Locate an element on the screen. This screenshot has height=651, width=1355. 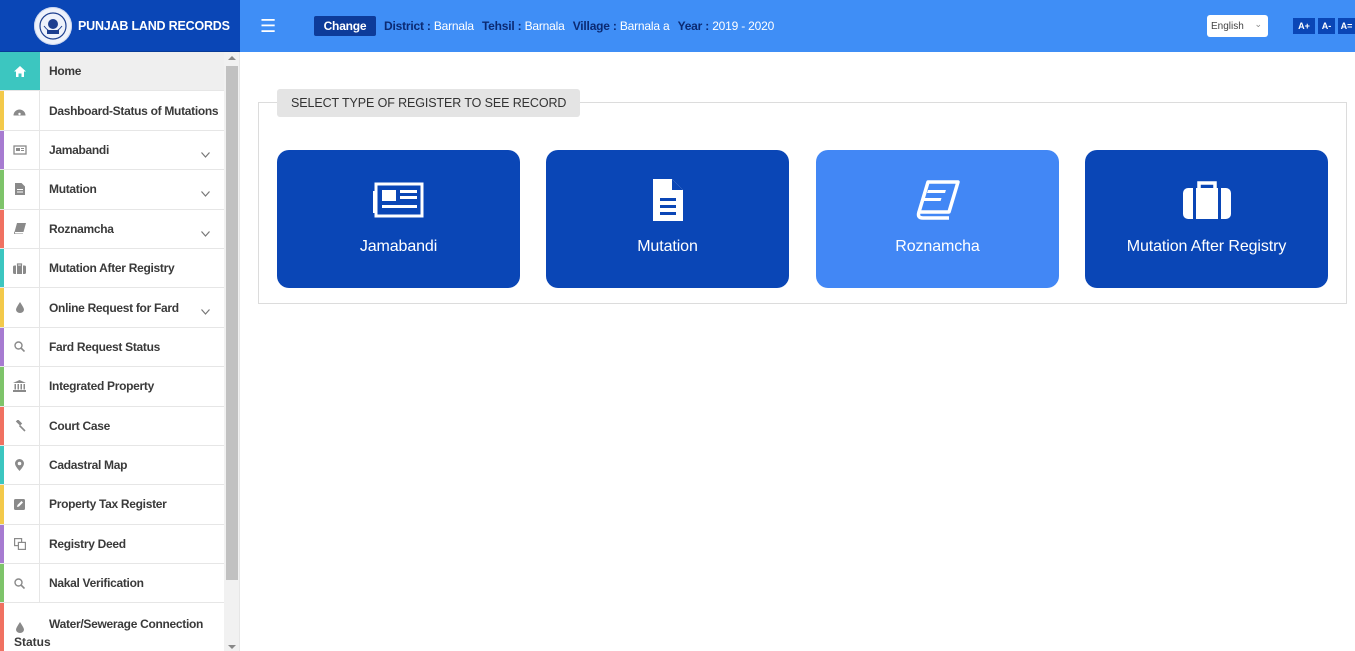
mutation-card: Mutation is located at coordinates (667, 219).